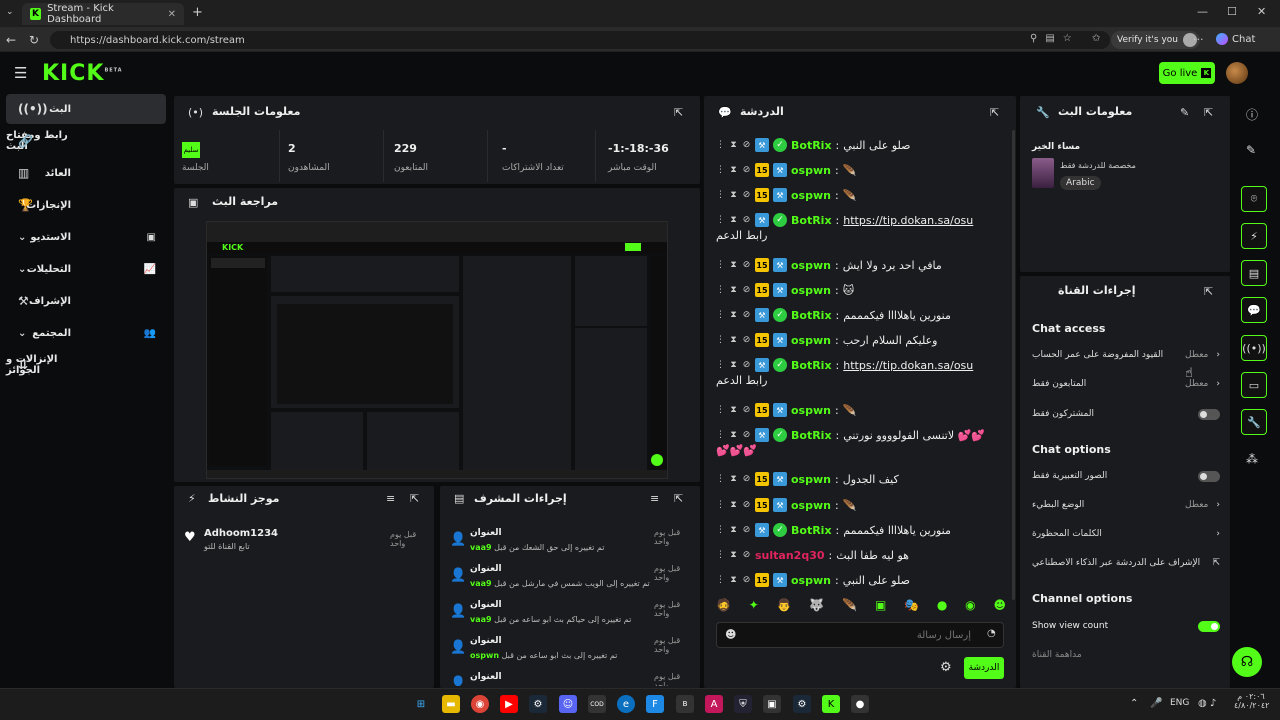  What do you see at coordinates (1134, 703) in the screenshot?
I see `tray-chevron-icon: ⌃` at bounding box center [1134, 703].